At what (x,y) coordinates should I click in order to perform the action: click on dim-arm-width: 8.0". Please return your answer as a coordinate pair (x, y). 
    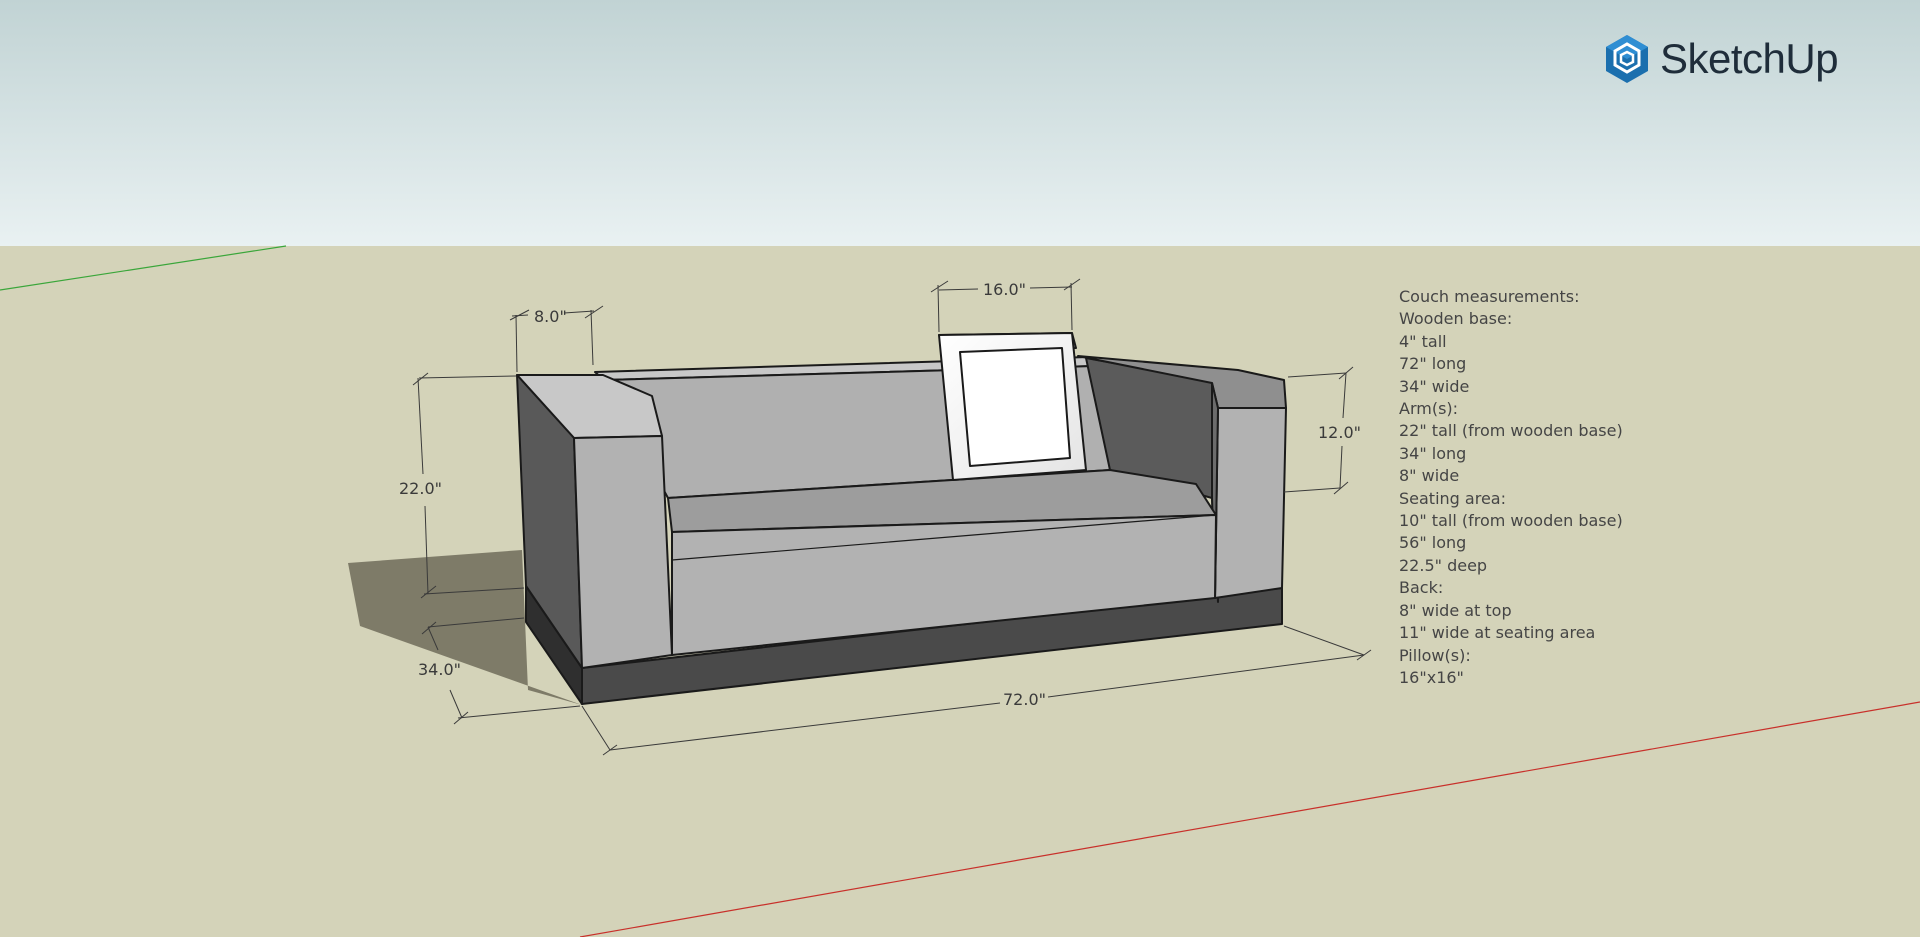
    Looking at the image, I should click on (550, 316).